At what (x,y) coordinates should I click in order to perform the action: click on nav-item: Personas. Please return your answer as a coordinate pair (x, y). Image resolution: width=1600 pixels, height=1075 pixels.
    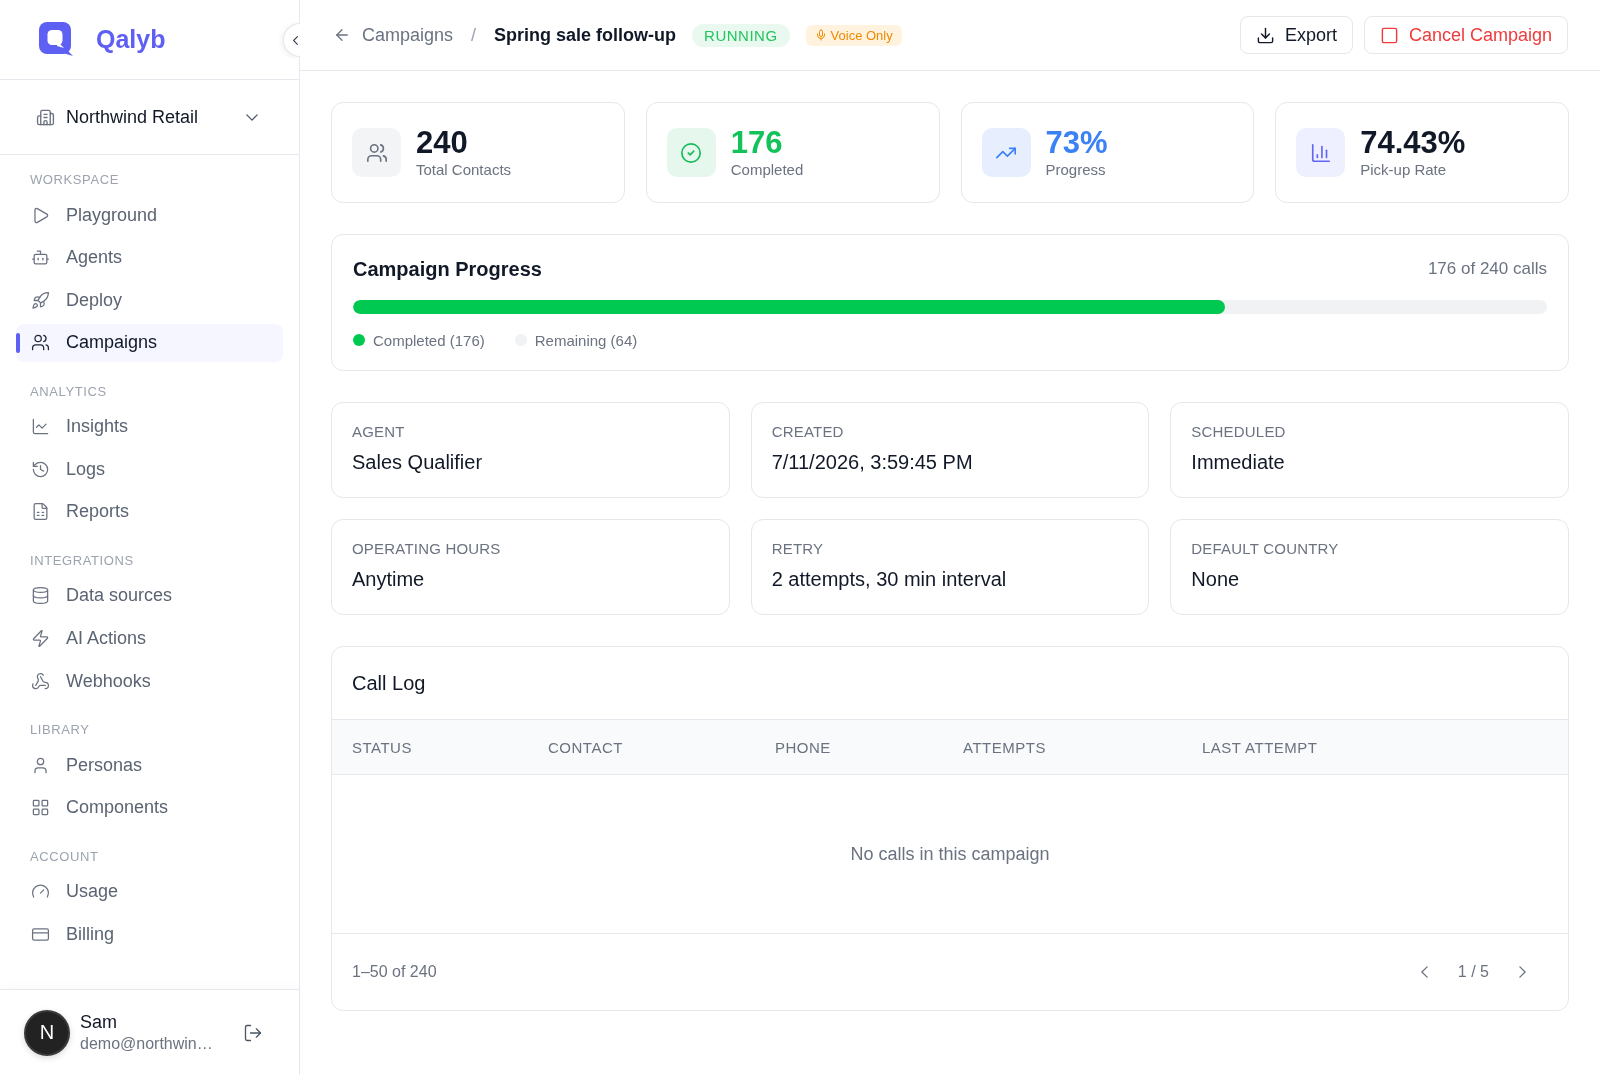
    Looking at the image, I should click on (149, 765).